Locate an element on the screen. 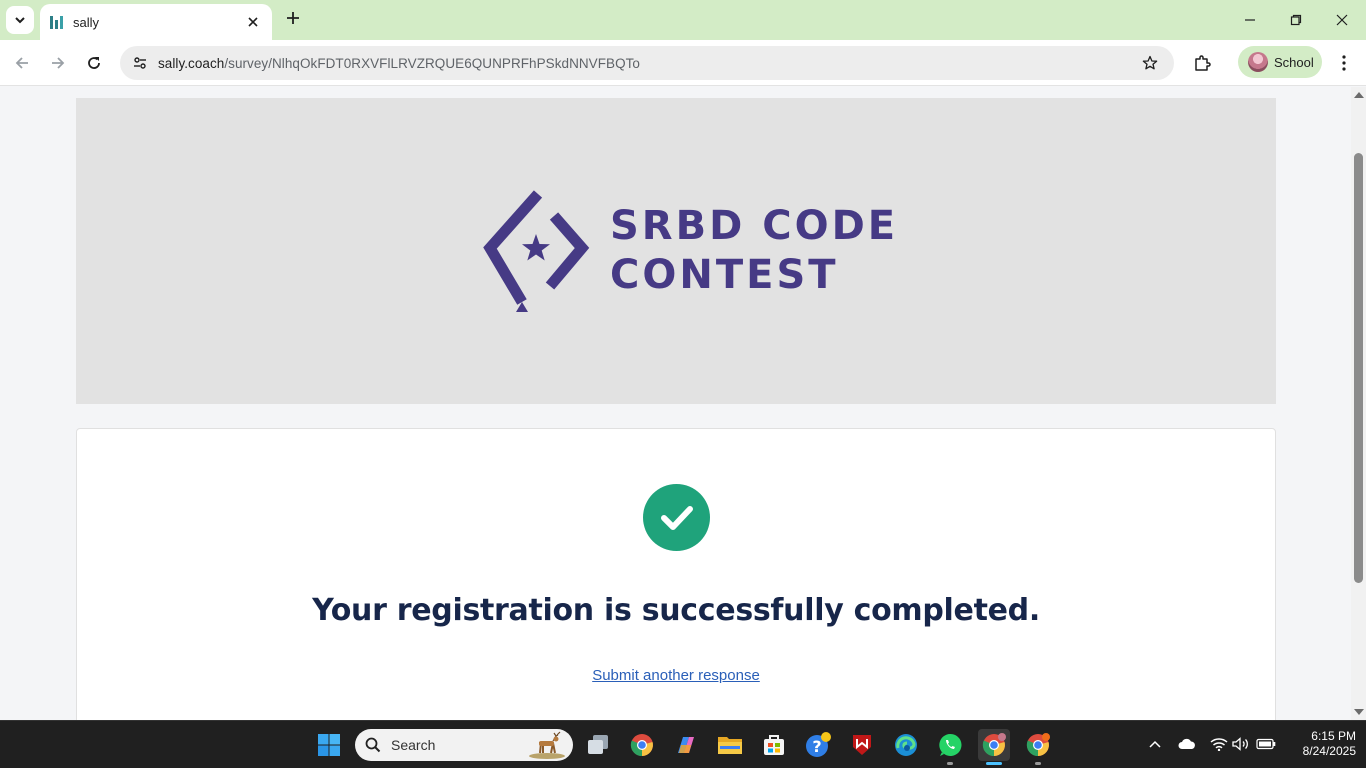 Image resolution: width=1366 pixels, height=768 pixels. plus-icon is located at coordinates (293, 18).